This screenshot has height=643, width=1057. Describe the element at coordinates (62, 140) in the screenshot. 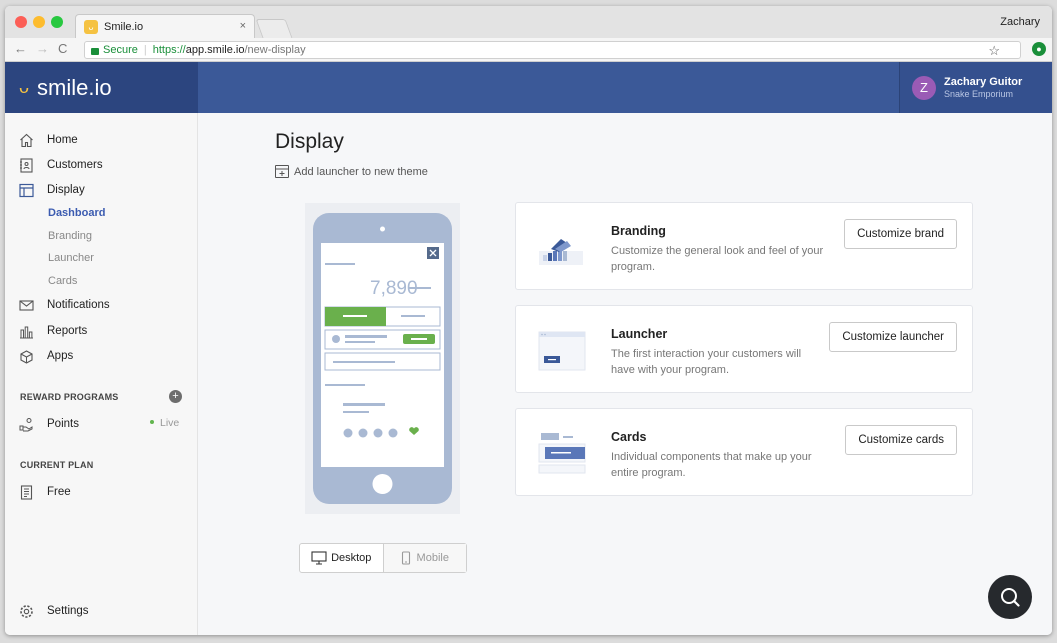

I see `sidebar-item-label: Home` at that location.